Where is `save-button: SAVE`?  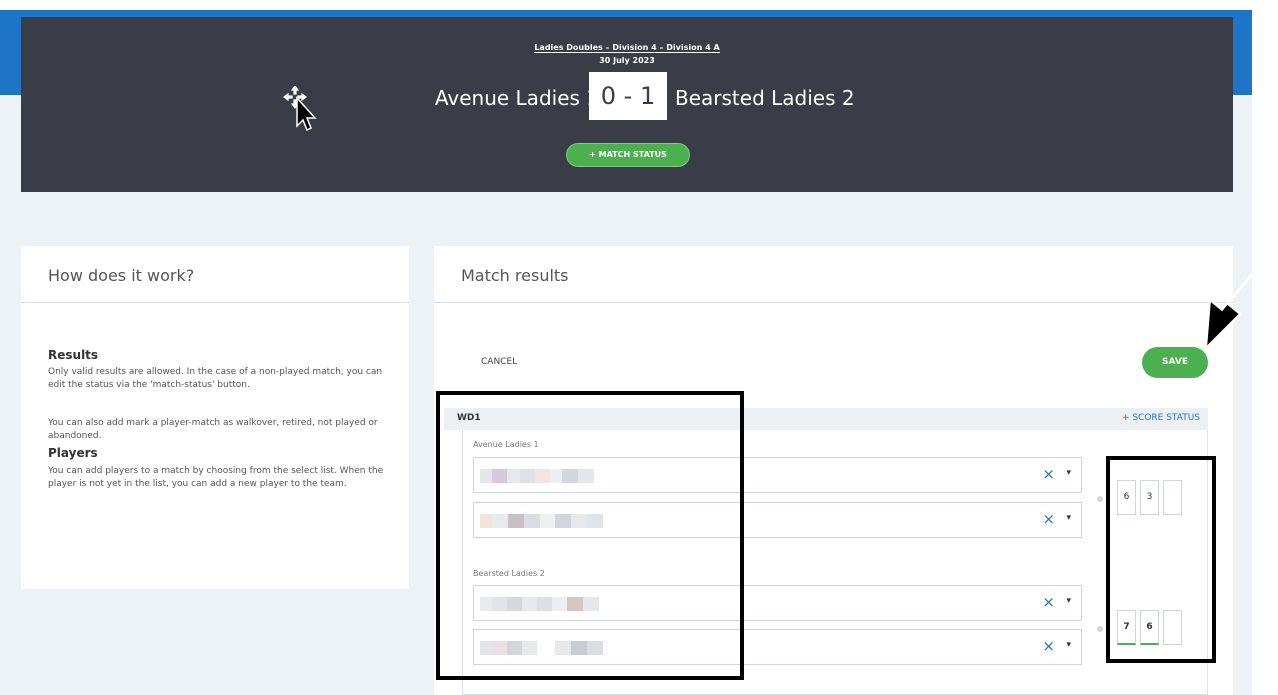 save-button: SAVE is located at coordinates (1175, 362).